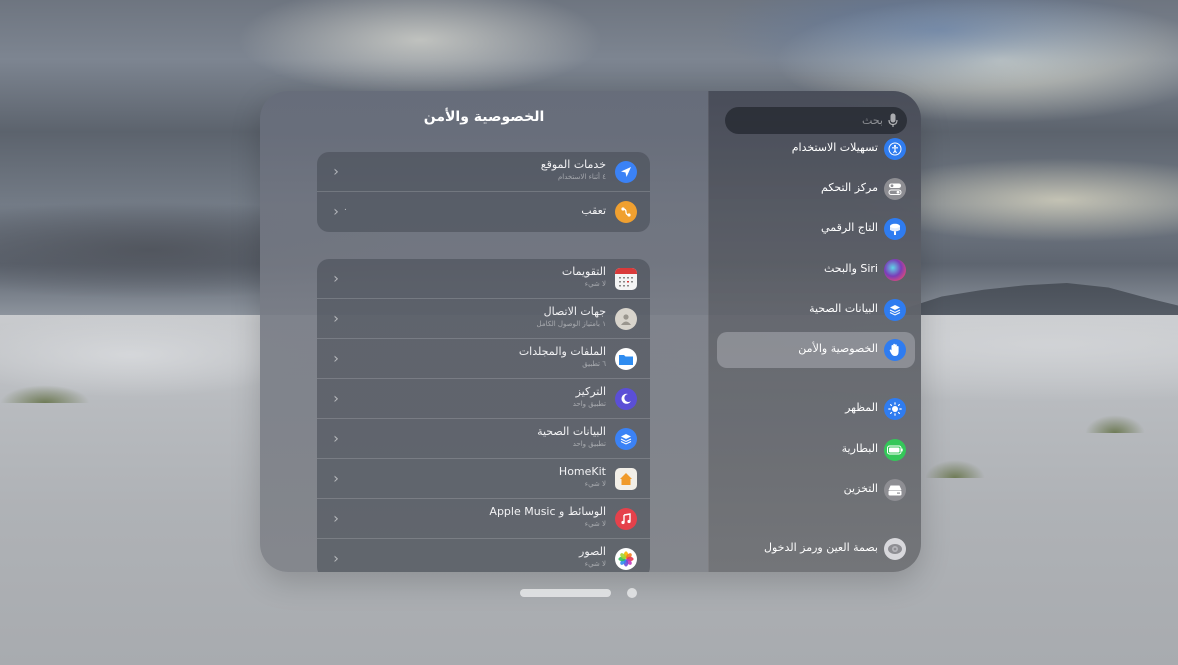 The width and height of the screenshot is (1178, 665). What do you see at coordinates (860, 488) in the screenshot?
I see `sidebar-item-label: التخزين` at bounding box center [860, 488].